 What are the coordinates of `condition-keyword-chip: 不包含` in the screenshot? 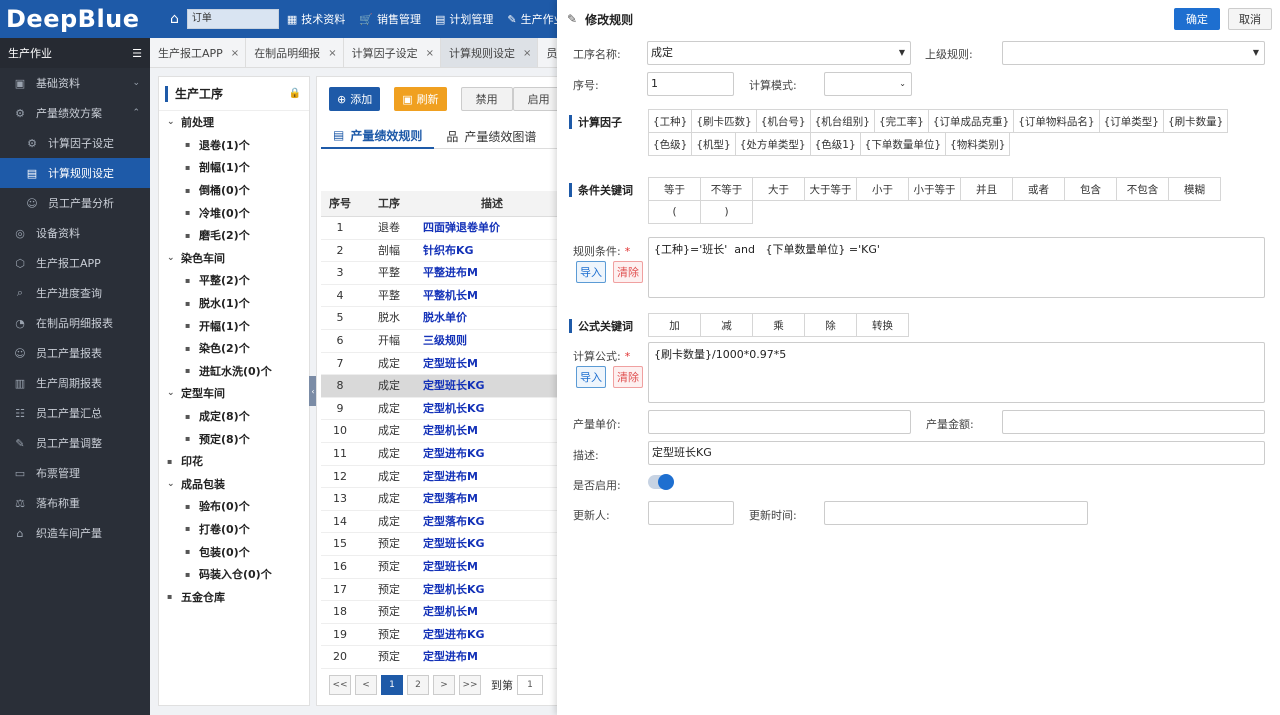 It's located at (1142, 189).